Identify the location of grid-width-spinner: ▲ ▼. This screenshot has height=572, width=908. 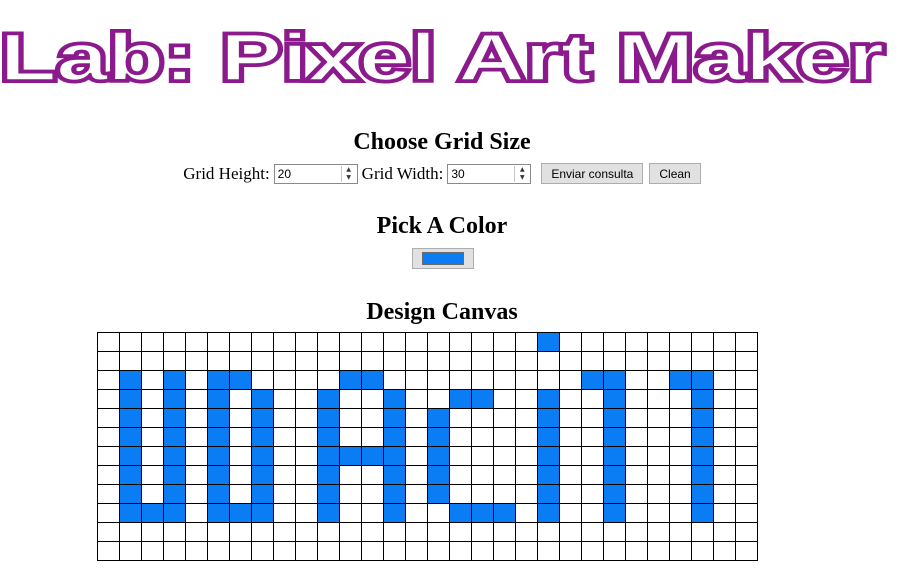
(521, 173).